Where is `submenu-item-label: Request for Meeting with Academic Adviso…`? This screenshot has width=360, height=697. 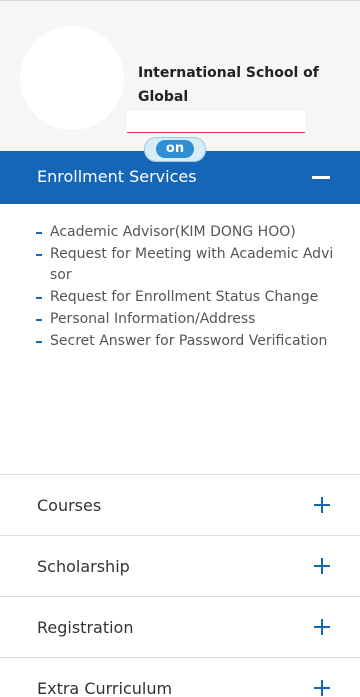 submenu-item-label: Request for Meeting with Academic Adviso… is located at coordinates (192, 264).